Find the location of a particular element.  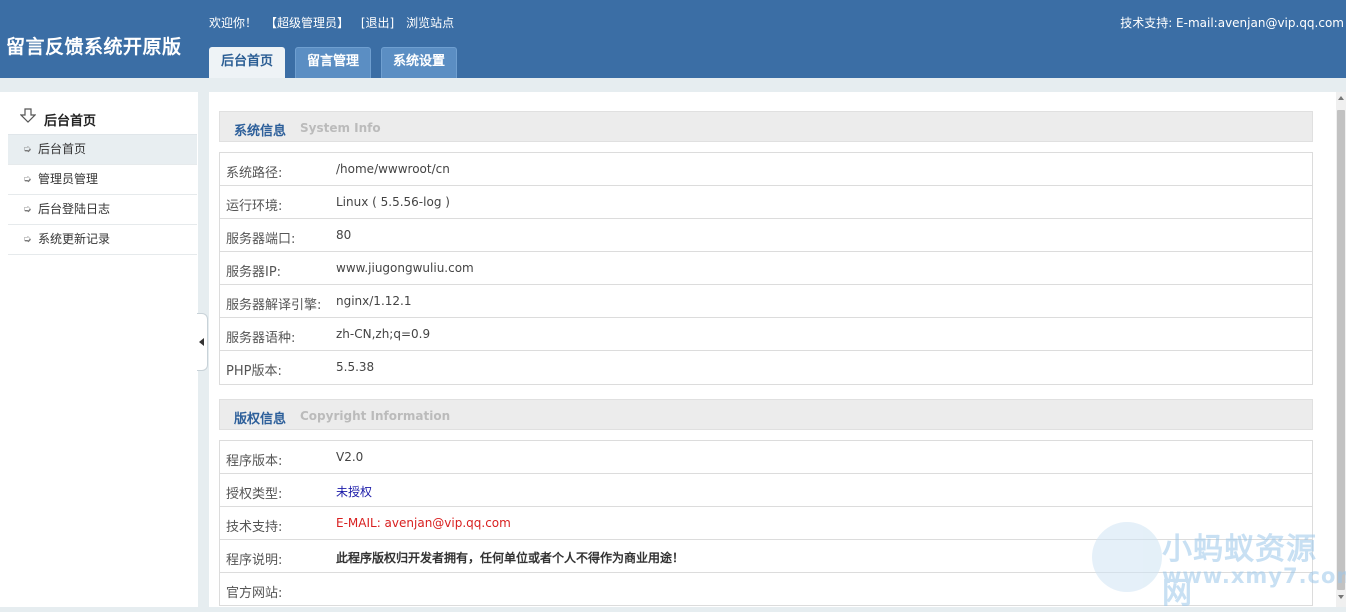

sidebar-item-label: 系统更新记录 is located at coordinates (74, 239).